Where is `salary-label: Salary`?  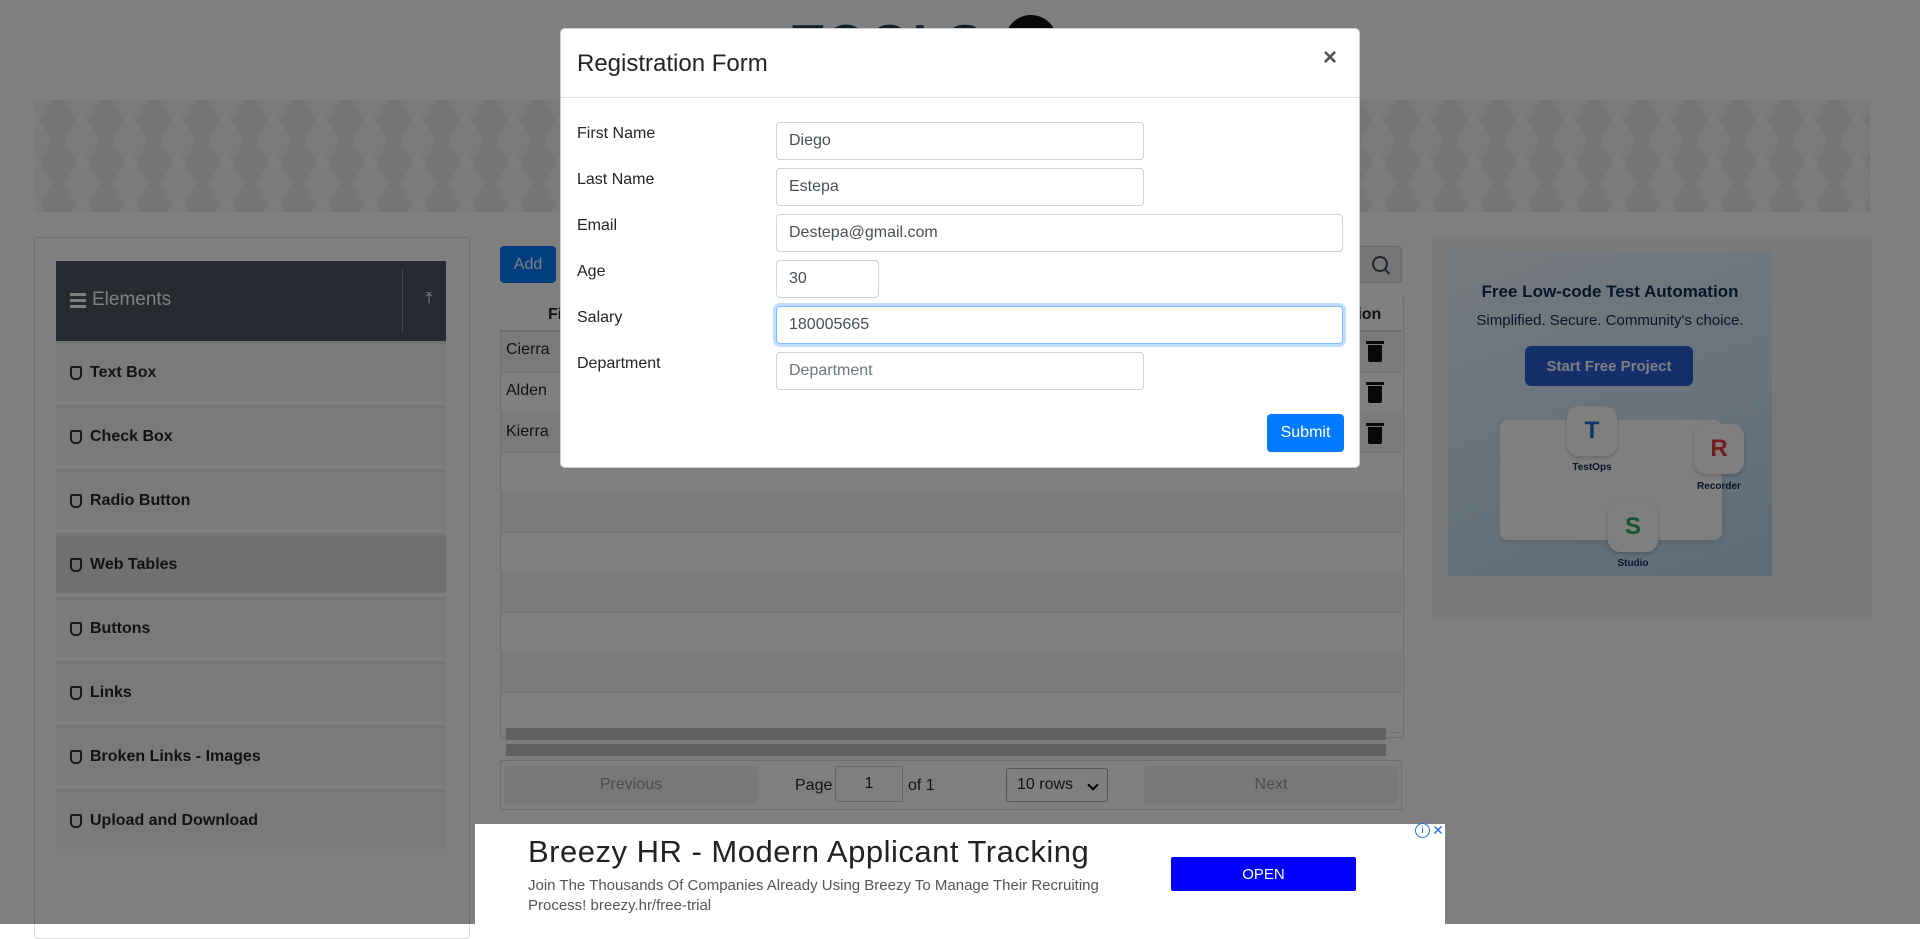 salary-label: Salary is located at coordinates (600, 317).